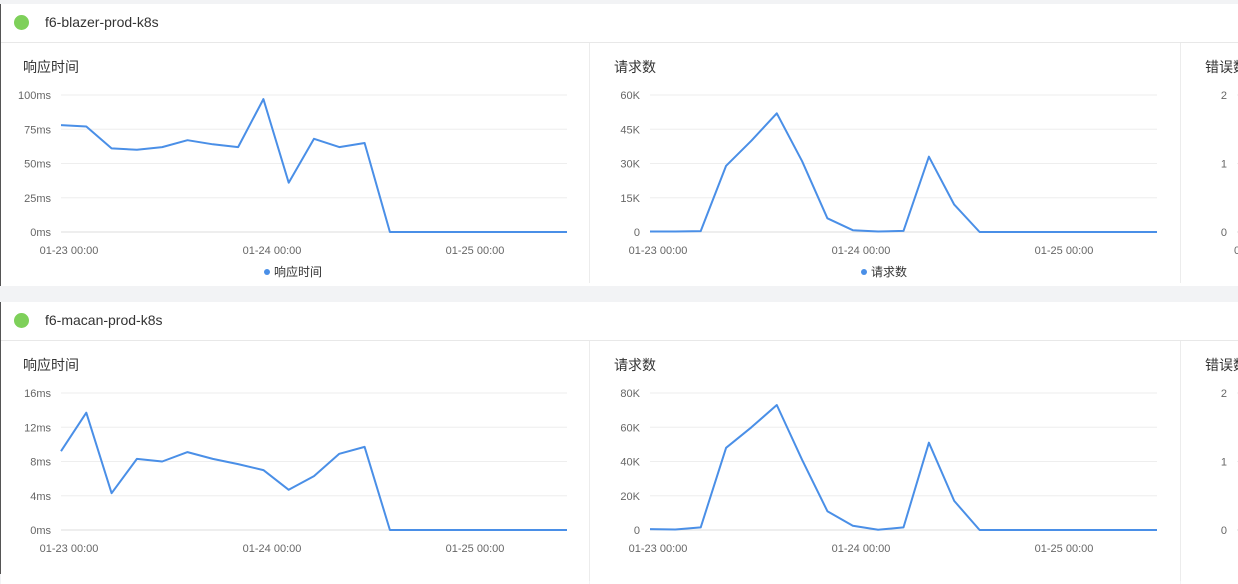  I want to click on y-tick-label: 80K, so click(630, 394).